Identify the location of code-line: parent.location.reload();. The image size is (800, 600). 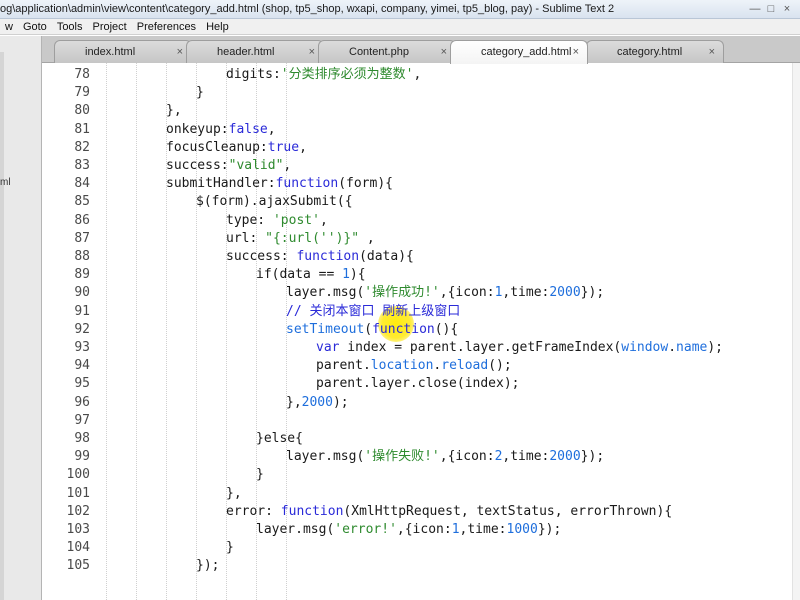
(414, 366).